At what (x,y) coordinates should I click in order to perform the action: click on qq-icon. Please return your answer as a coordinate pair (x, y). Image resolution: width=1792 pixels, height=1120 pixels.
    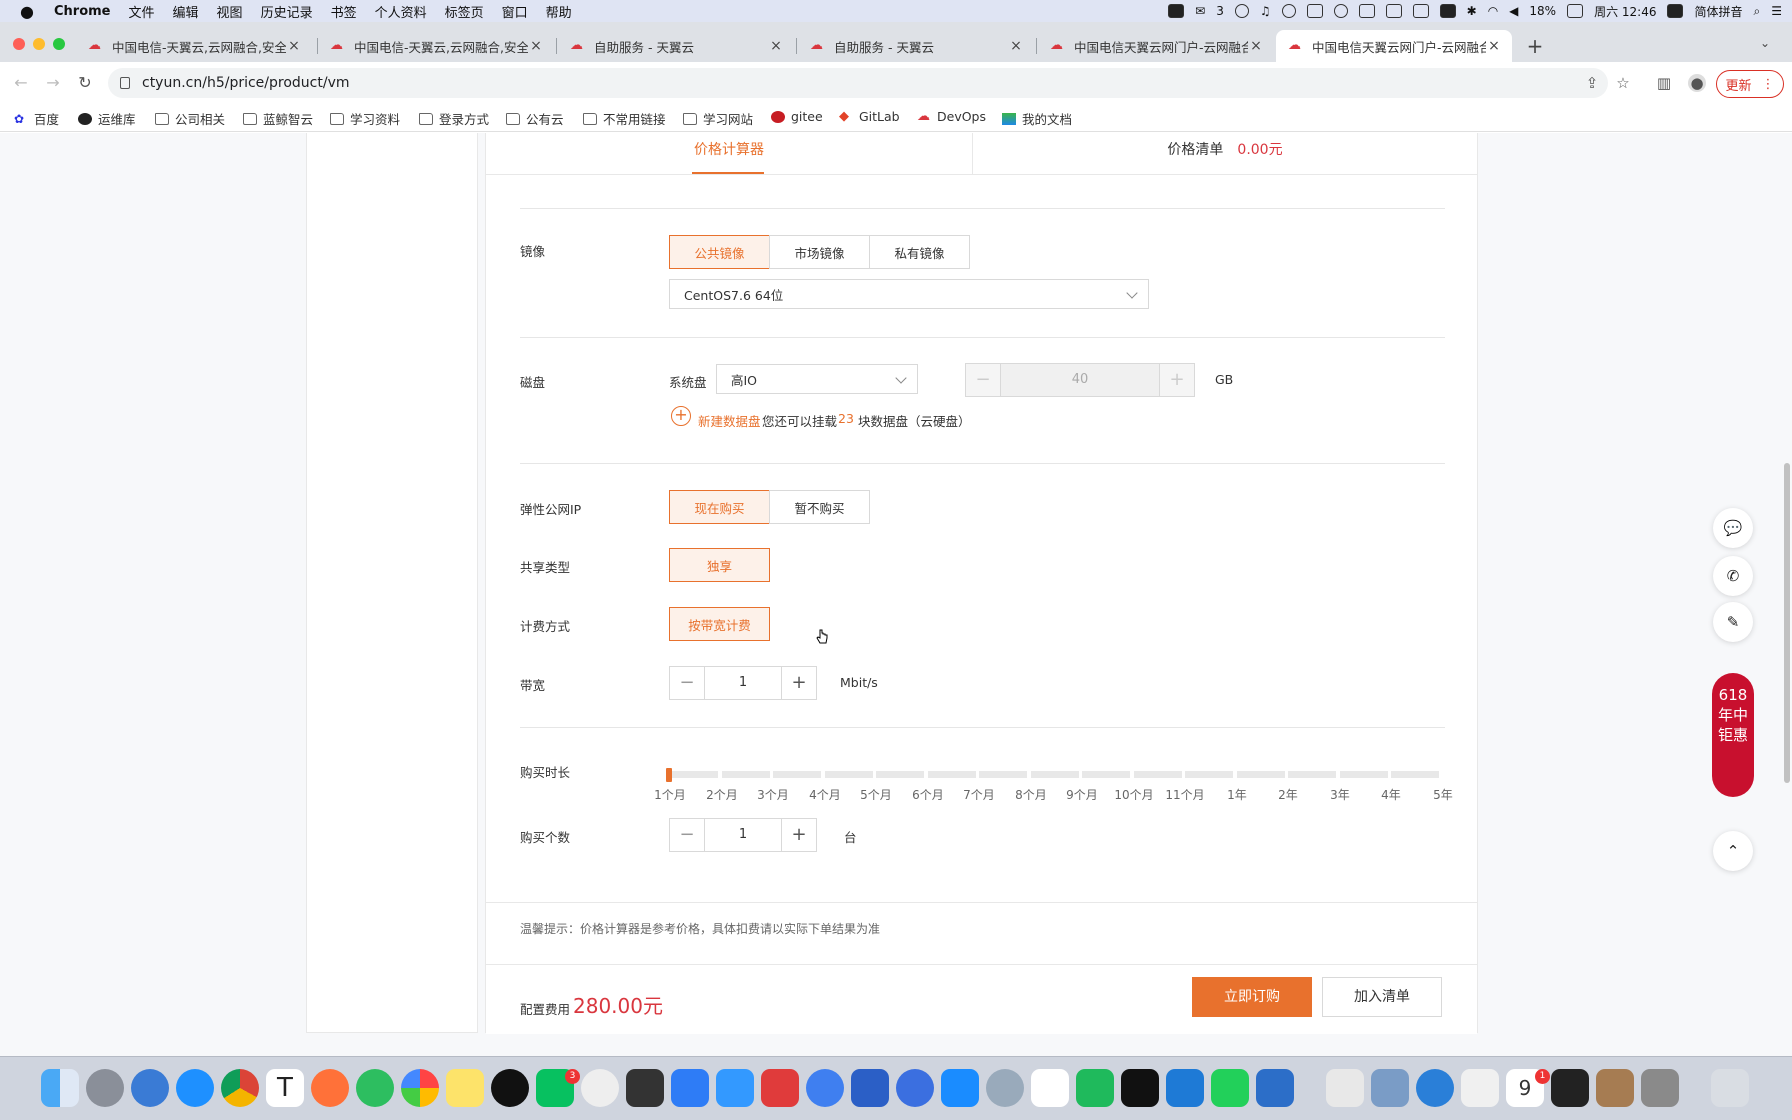
    Looking at the image, I should click on (510, 1088).